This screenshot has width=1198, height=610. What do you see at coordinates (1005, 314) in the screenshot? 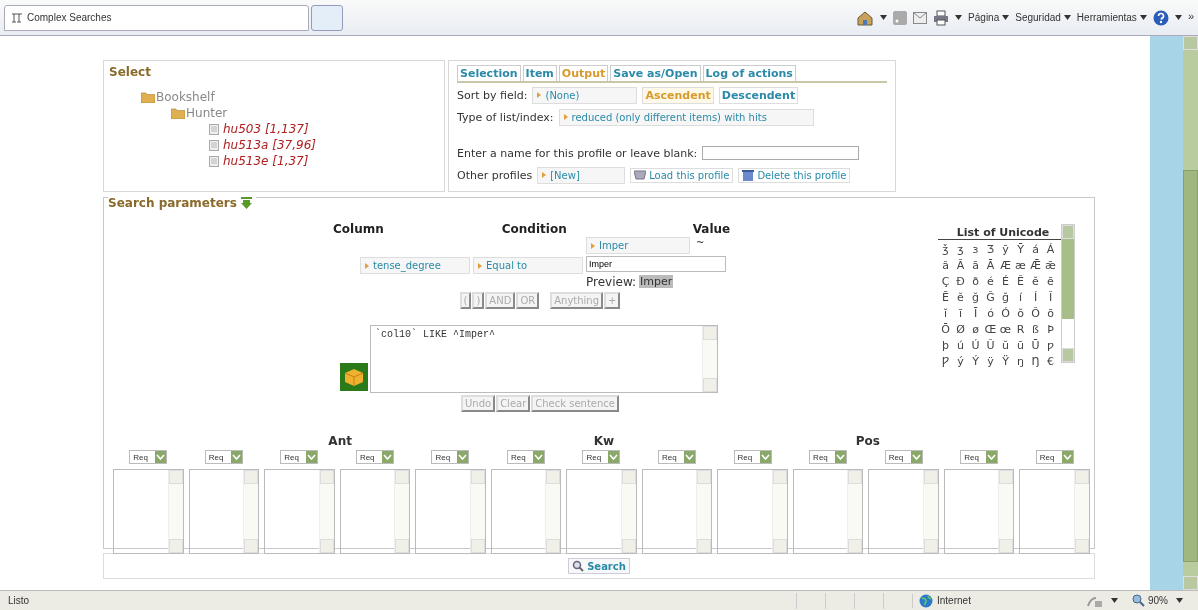
I see `unicode-character: Ó` at bounding box center [1005, 314].